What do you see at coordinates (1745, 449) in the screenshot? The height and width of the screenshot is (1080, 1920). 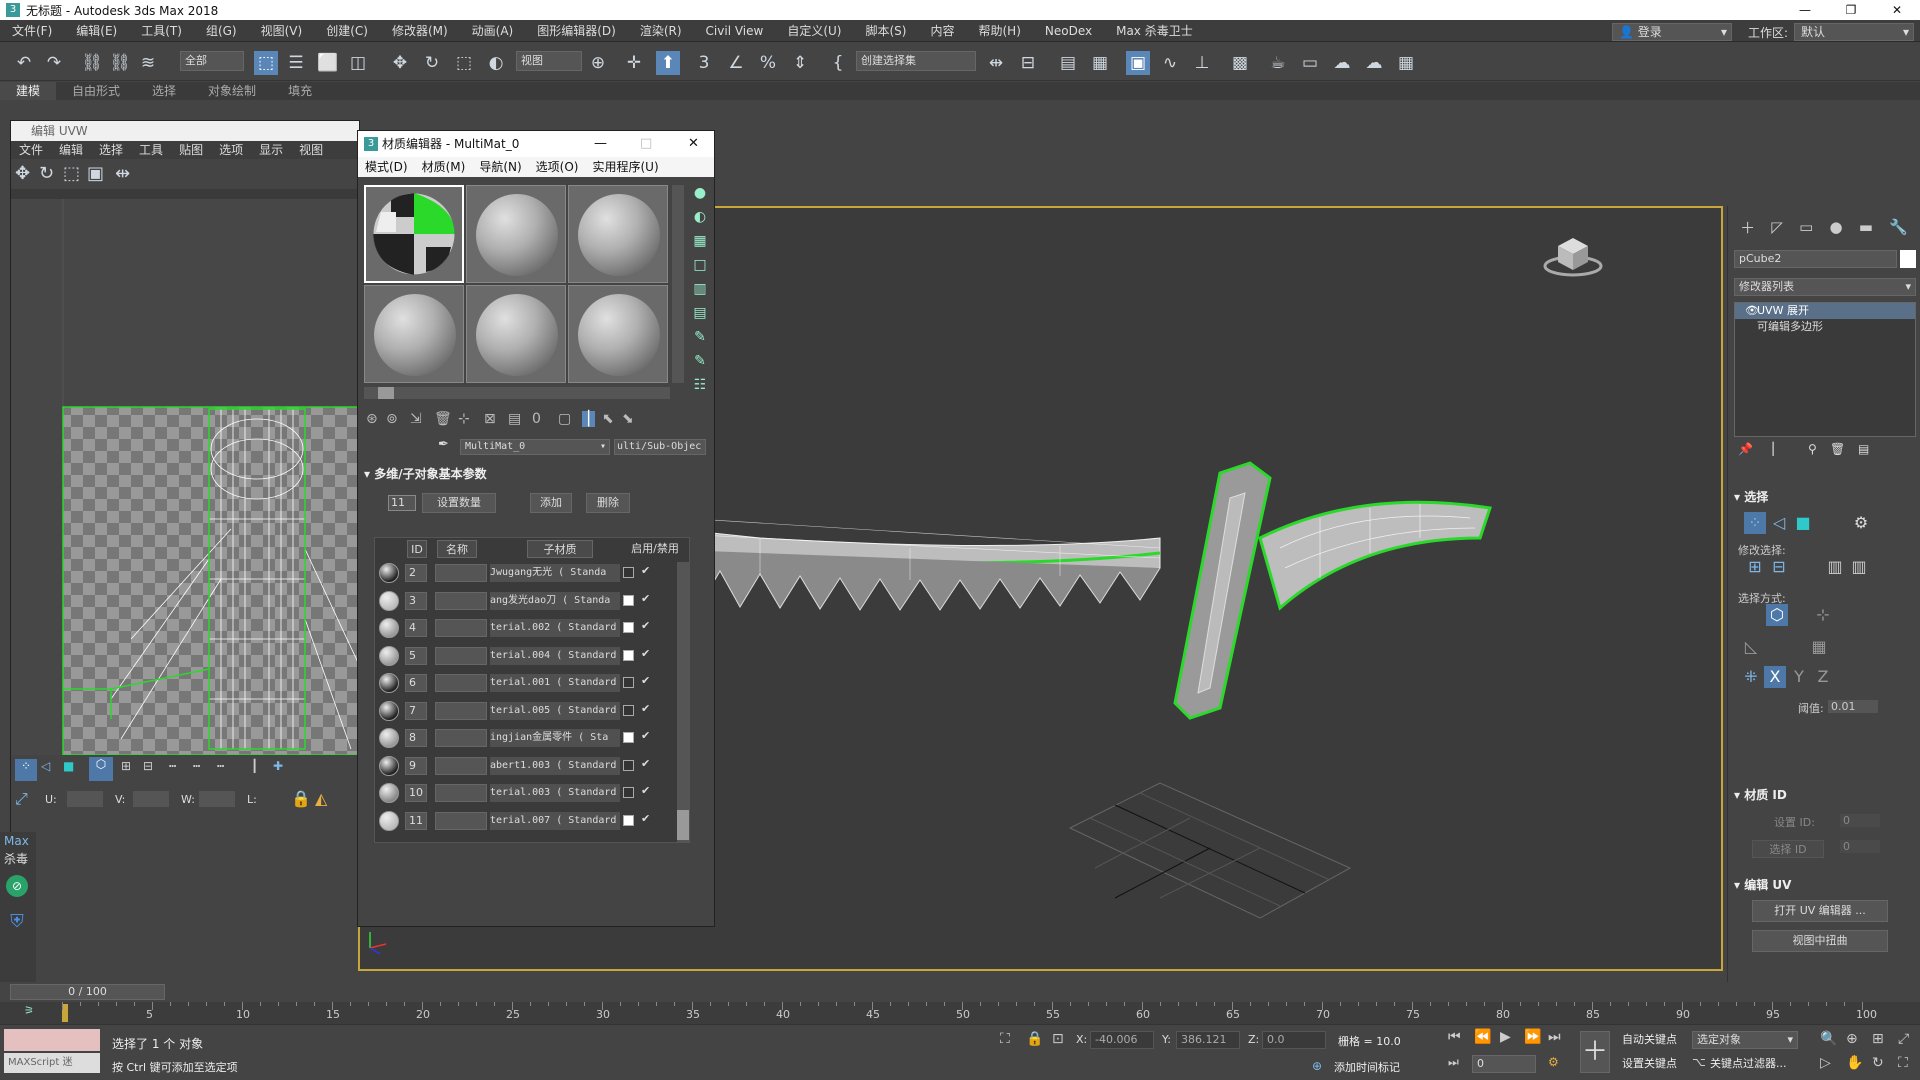 I see `pin-stack-icon: 📌` at bounding box center [1745, 449].